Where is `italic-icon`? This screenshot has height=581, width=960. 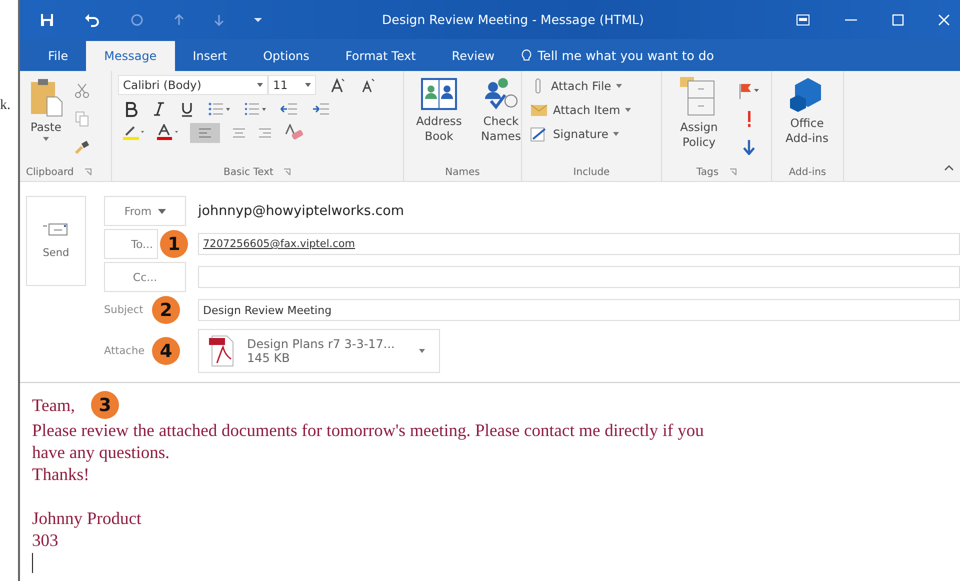
italic-icon is located at coordinates (159, 108).